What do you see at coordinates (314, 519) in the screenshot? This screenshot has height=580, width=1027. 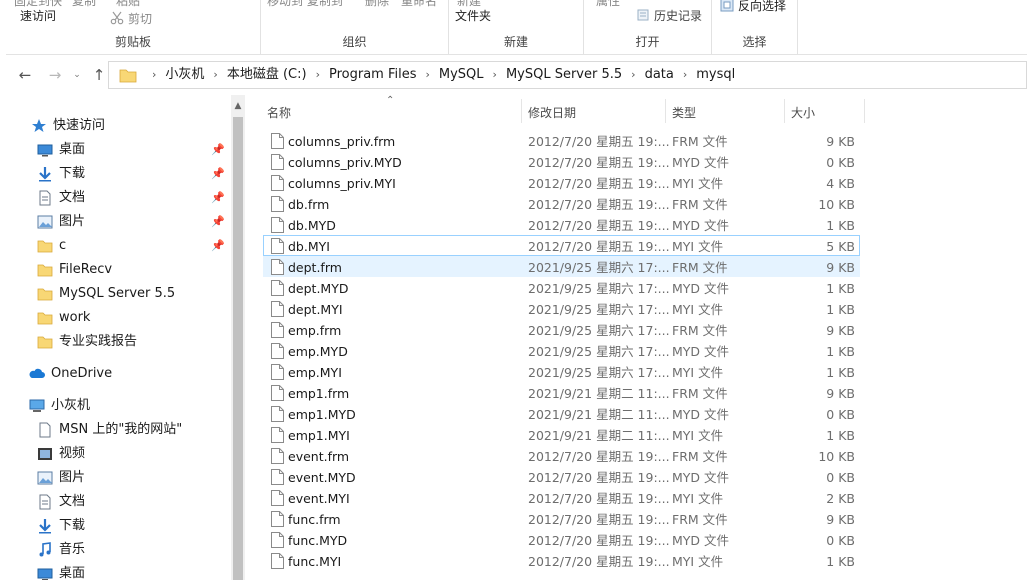 I see `file-name: func.frm` at bounding box center [314, 519].